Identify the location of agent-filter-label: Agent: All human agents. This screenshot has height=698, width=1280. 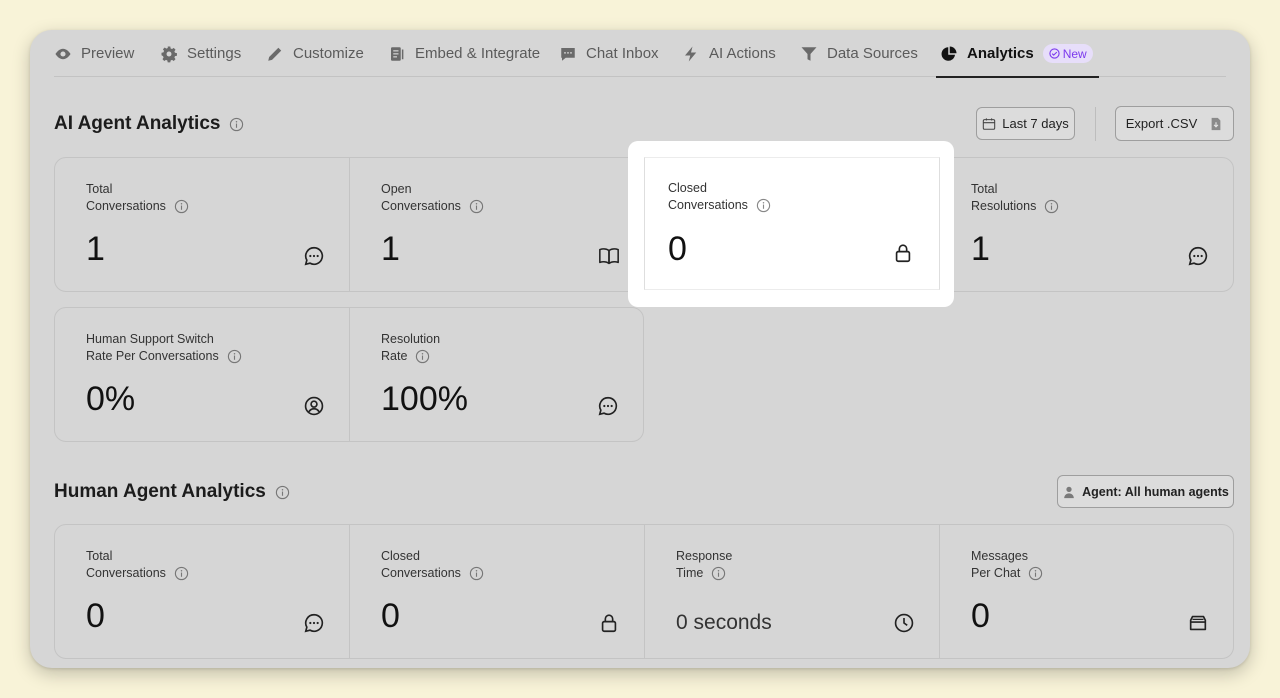
(1155, 491).